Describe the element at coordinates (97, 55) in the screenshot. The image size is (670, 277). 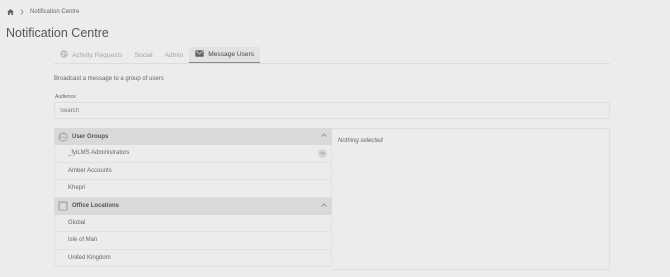
I see `tab-label: Activity Requests` at that location.